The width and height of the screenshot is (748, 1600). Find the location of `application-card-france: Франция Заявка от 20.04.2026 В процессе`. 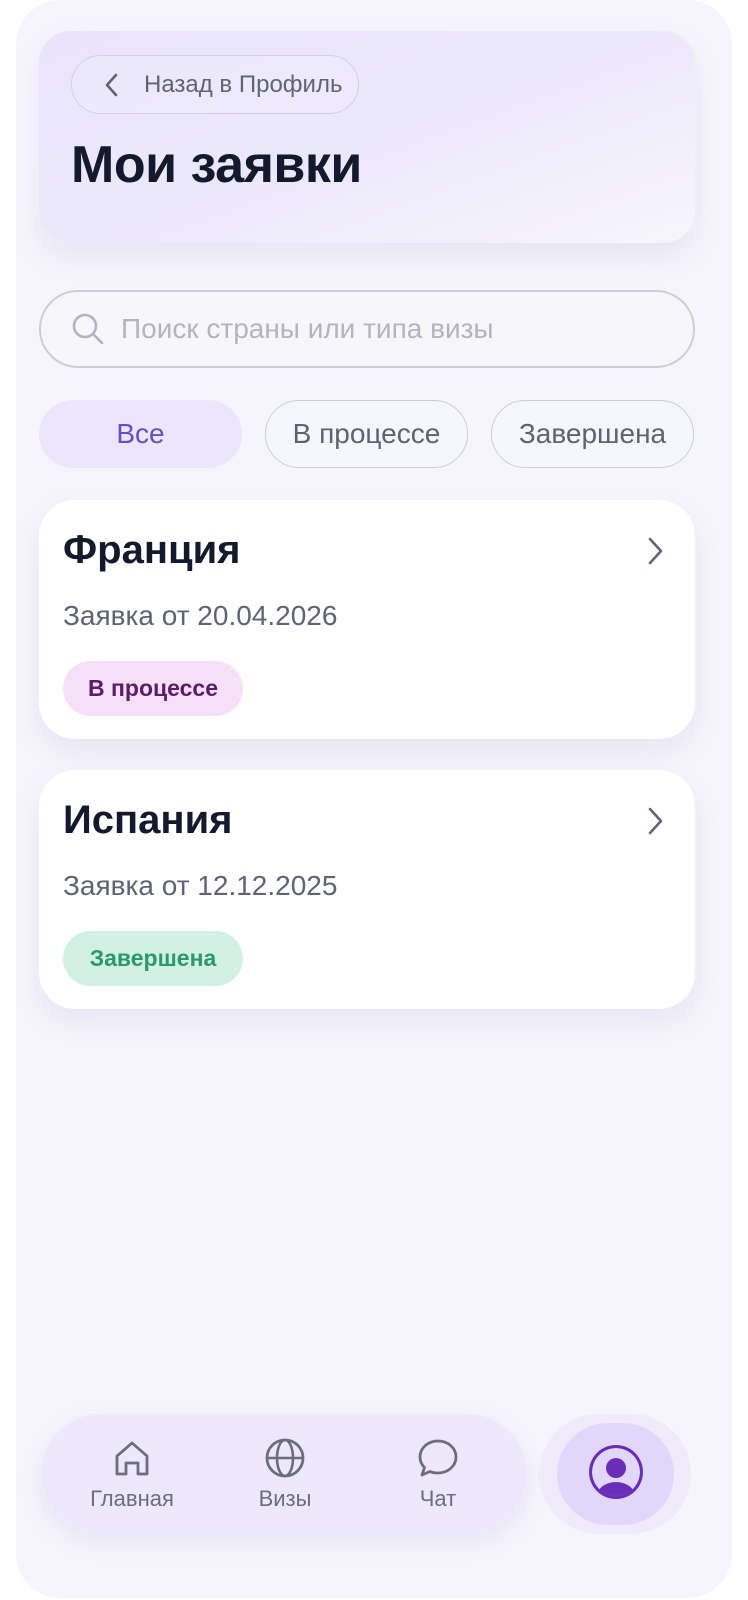

application-card-france: Франция Заявка от 20.04.2026 В процессе is located at coordinates (367, 619).